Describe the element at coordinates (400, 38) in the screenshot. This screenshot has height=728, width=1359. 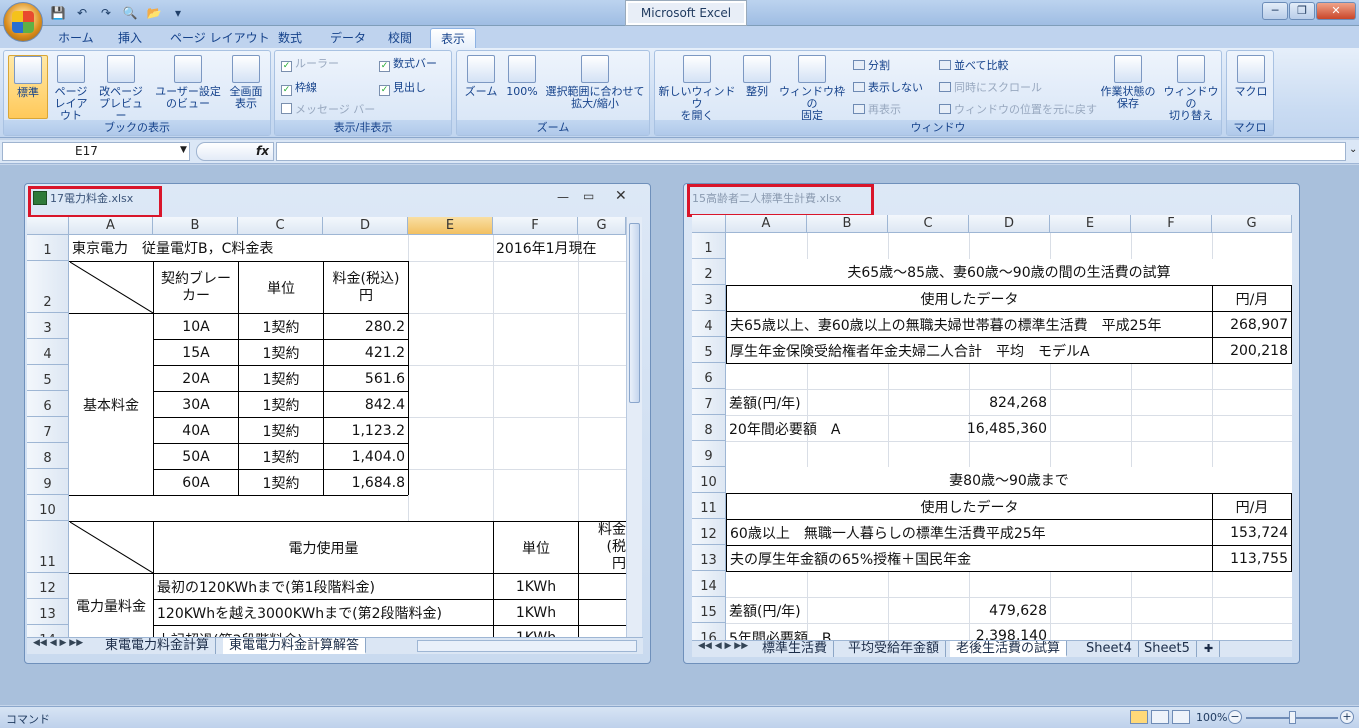
I see `tab-review: 校閲` at that location.